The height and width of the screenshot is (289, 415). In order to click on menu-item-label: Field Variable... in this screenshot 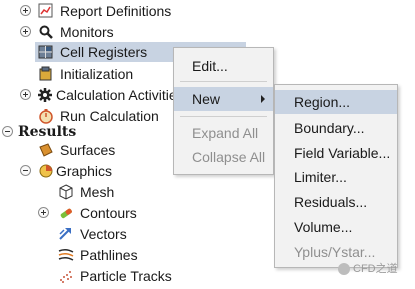, I will do `click(342, 153)`.